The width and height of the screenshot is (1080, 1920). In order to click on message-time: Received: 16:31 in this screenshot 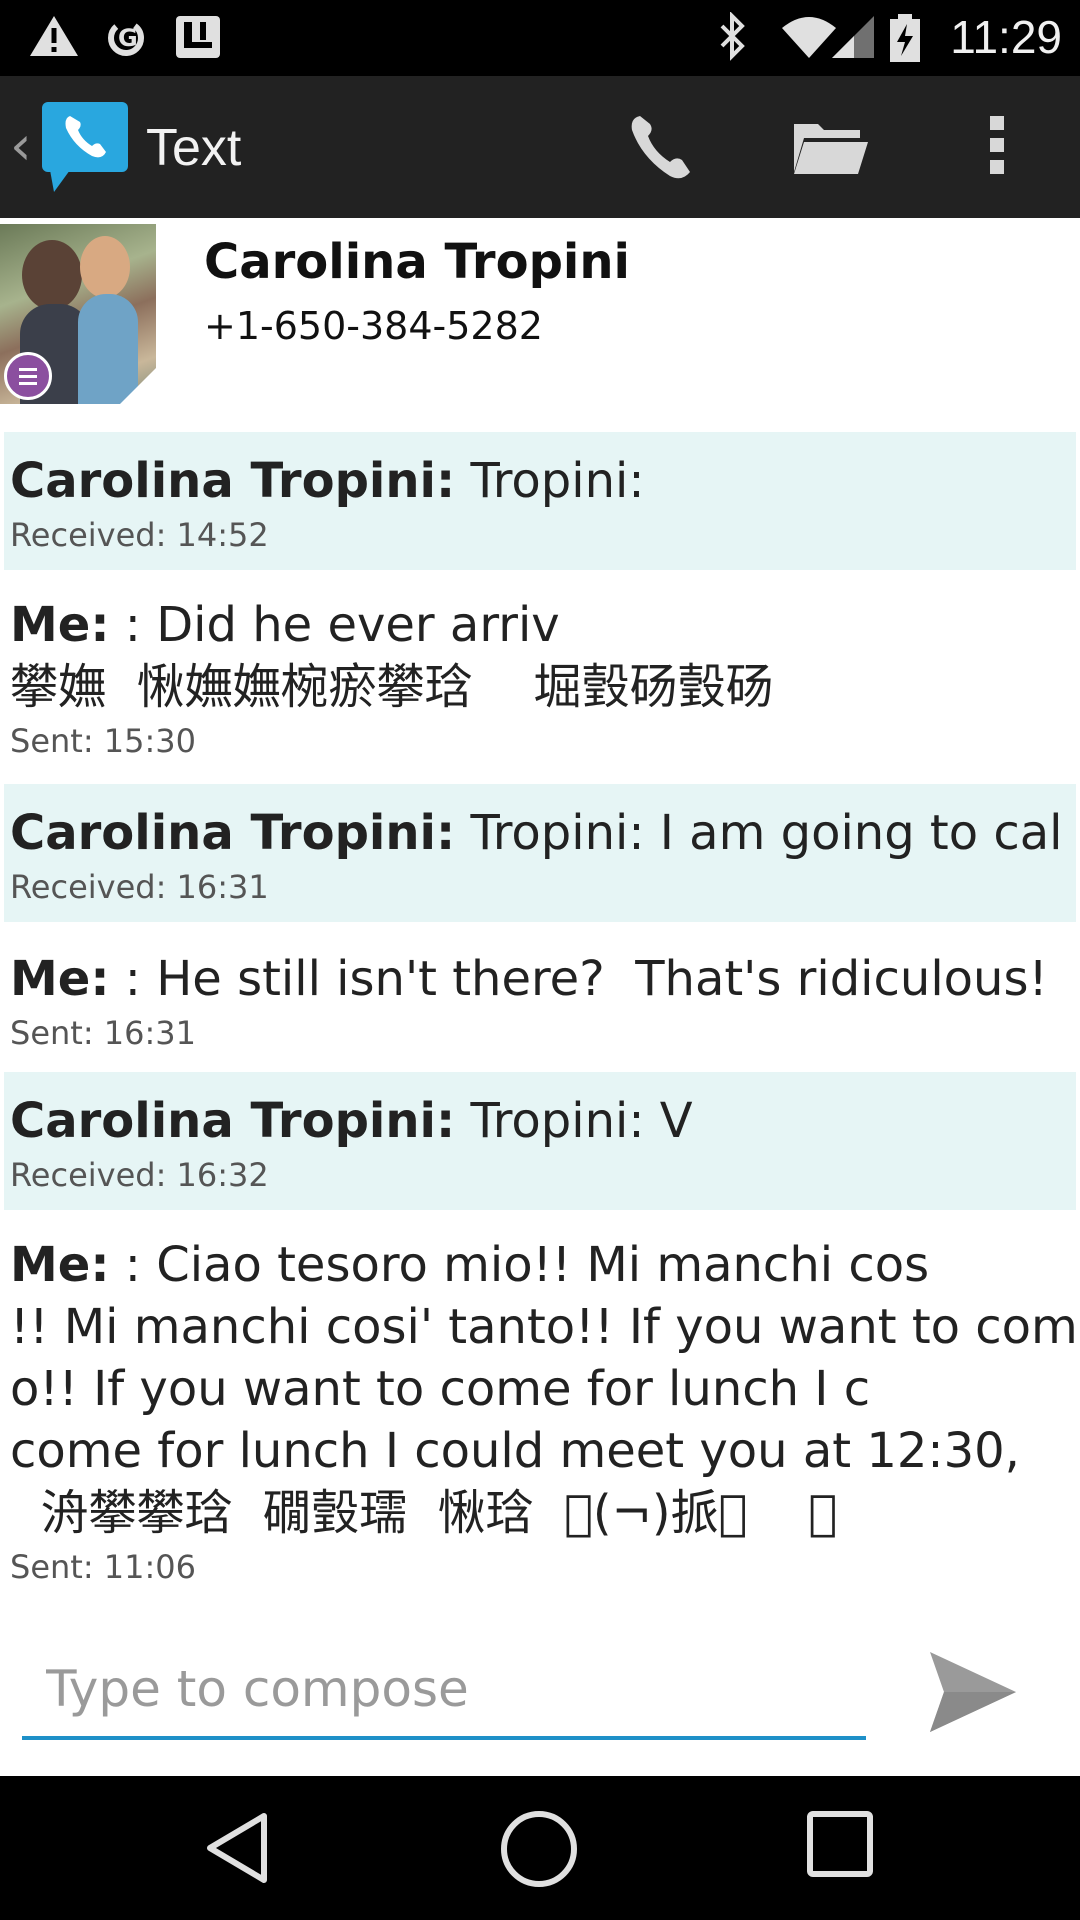, I will do `click(139, 887)`.